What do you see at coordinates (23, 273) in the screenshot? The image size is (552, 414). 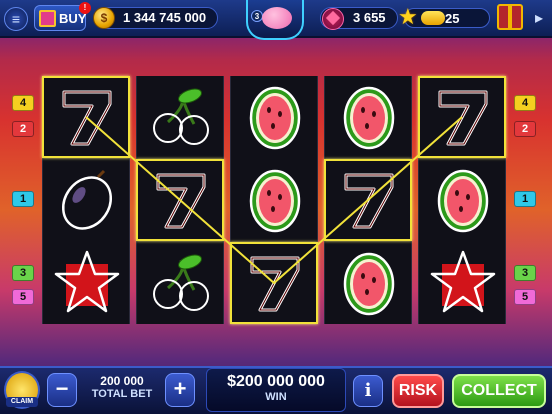 I see `payline-left-3: 3` at bounding box center [23, 273].